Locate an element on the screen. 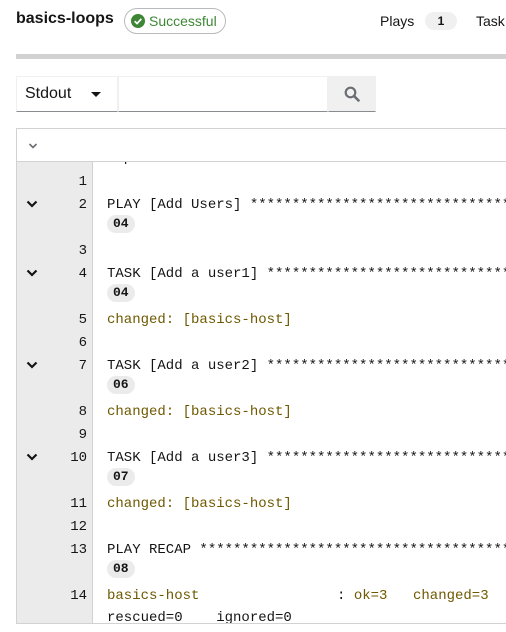 This screenshot has height=632, width=506. output-line: 11 changed: [basics-host] is located at coordinates (261, 503).